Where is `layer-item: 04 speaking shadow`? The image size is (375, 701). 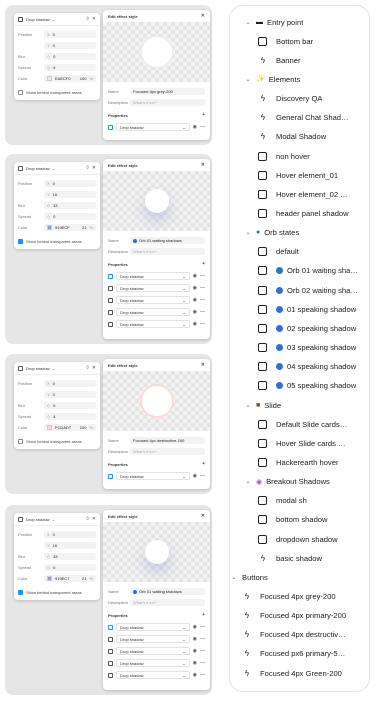 layer-item: 04 speaking shadow is located at coordinates (307, 367).